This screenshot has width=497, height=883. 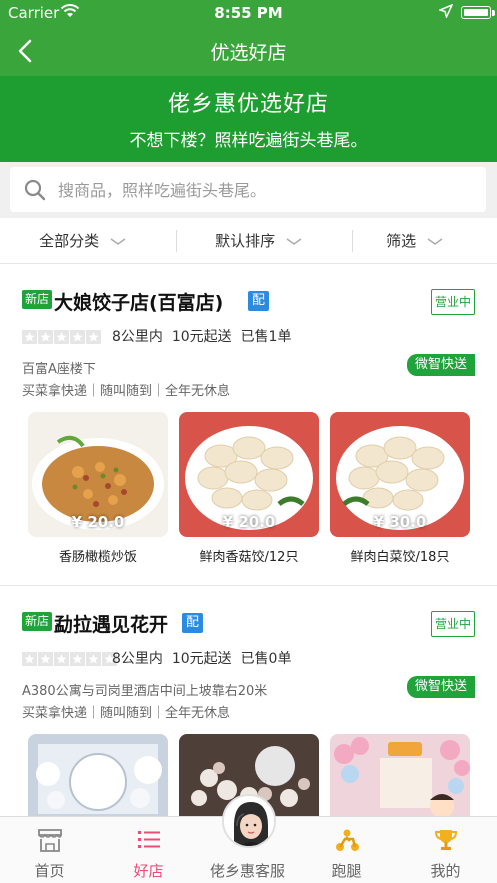 I want to click on product-name: 鲜肉白菜饺/18只, so click(x=400, y=557).